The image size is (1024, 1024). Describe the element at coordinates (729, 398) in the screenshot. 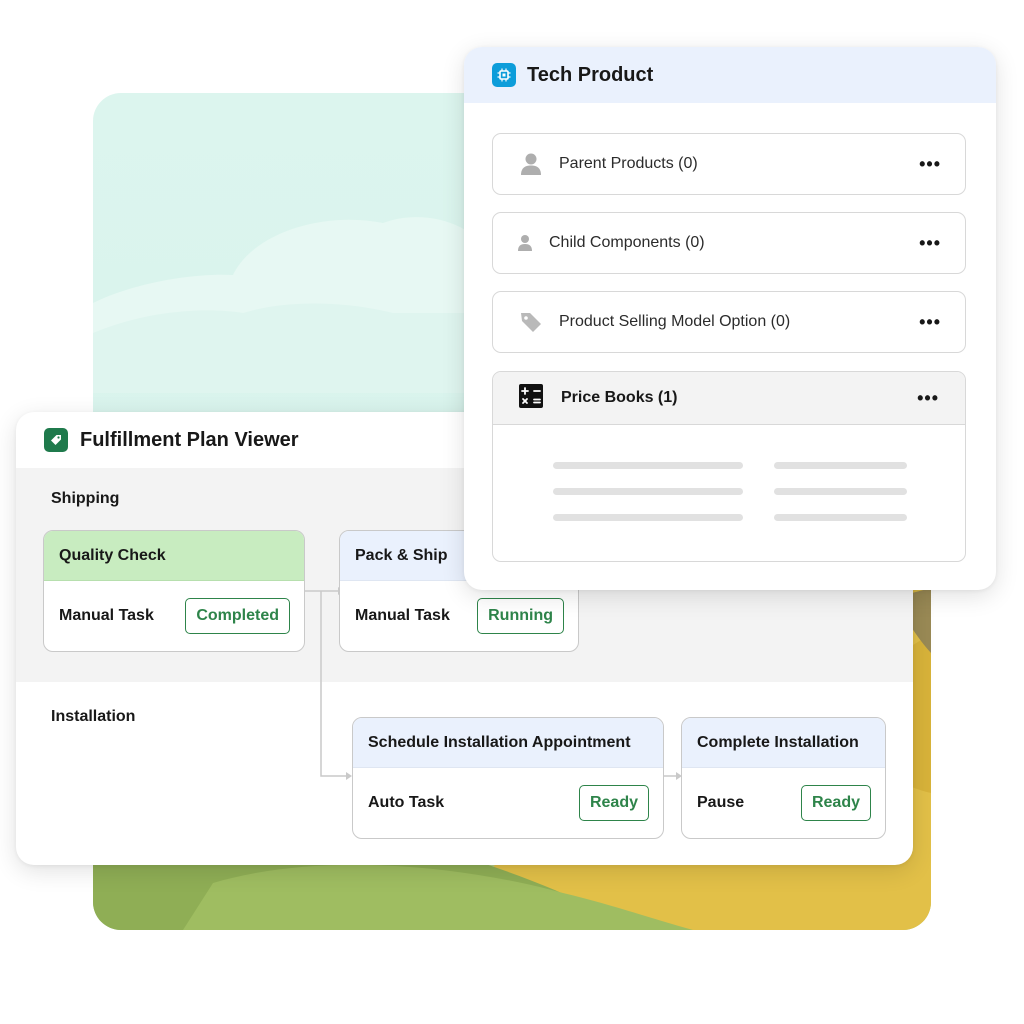

I see `price-books-header: Price Books (1) •••` at that location.